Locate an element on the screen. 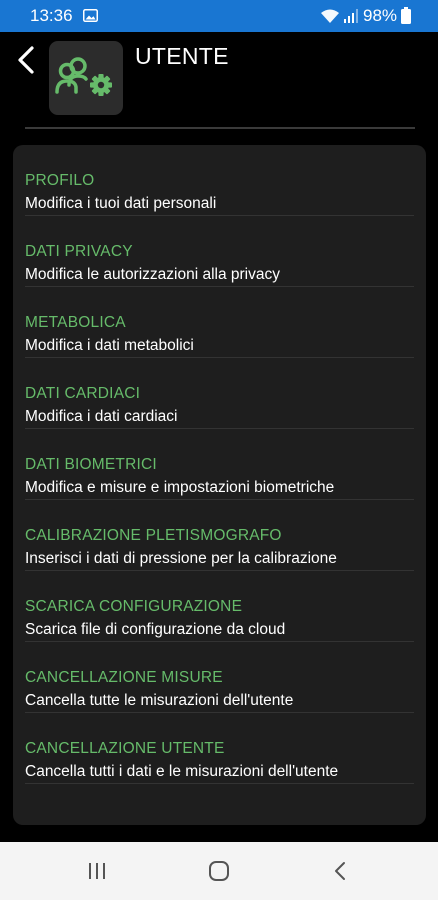  menu-item-title: DATI BIOMETRICI is located at coordinates (91, 464).